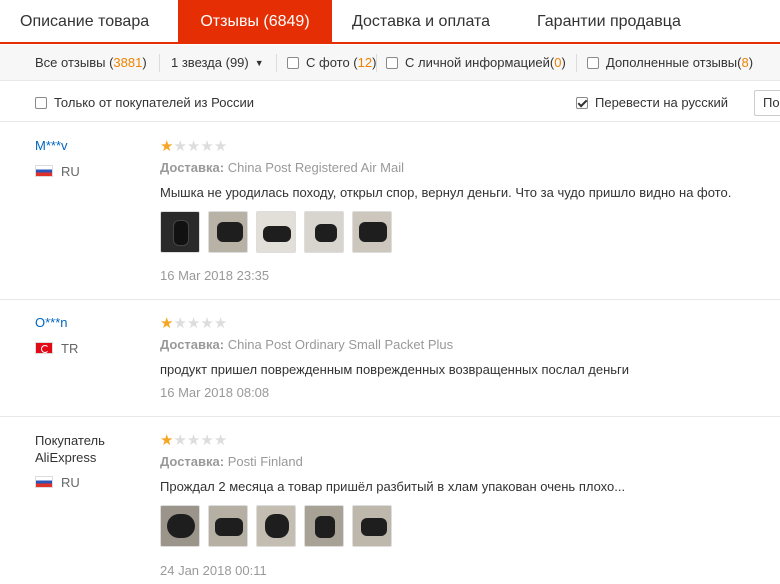 Image resolution: width=780 pixels, height=584 pixels. What do you see at coordinates (84, 22) in the screenshot?
I see `tab-description: Описание товара` at bounding box center [84, 22].